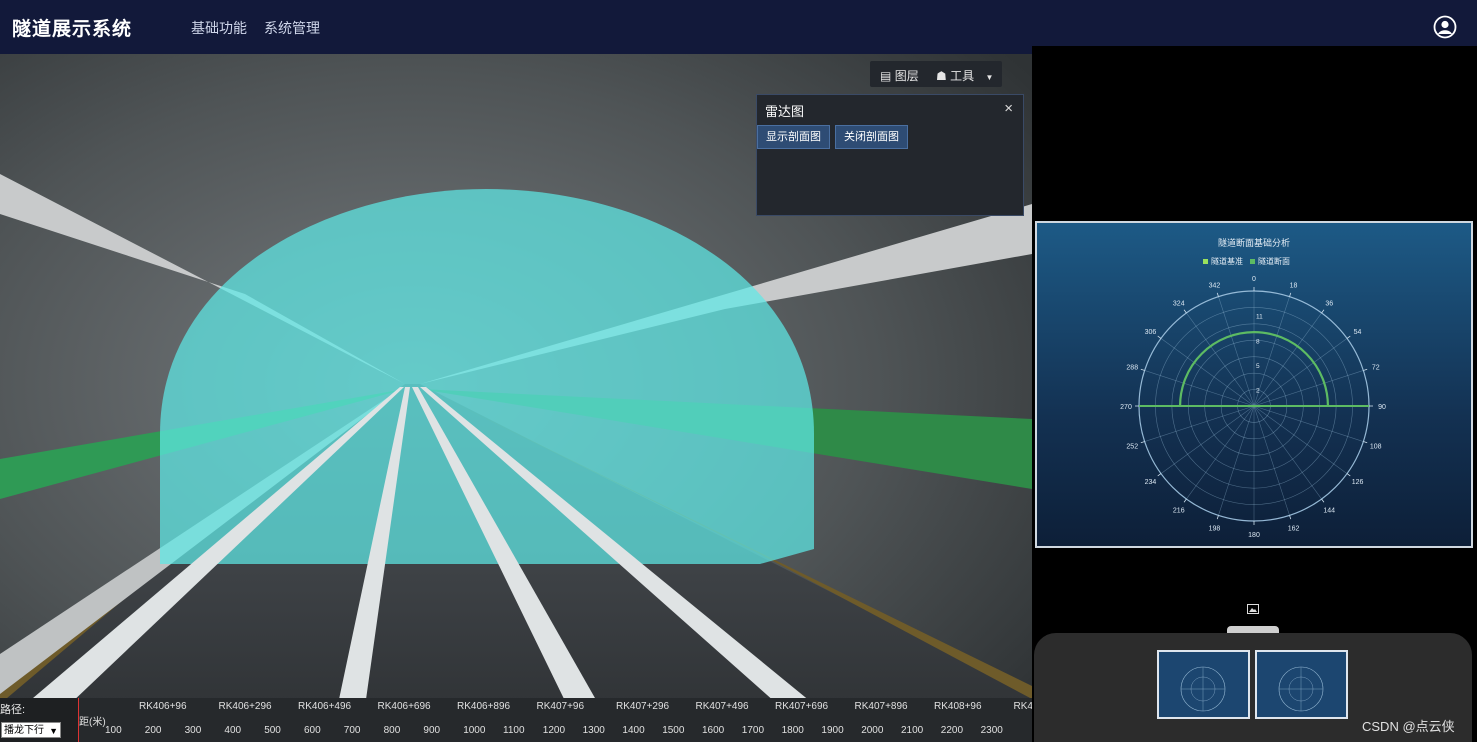 The image size is (1477, 742). What do you see at coordinates (1252, 261) in the screenshot?
I see `legend-swatch-section` at bounding box center [1252, 261].